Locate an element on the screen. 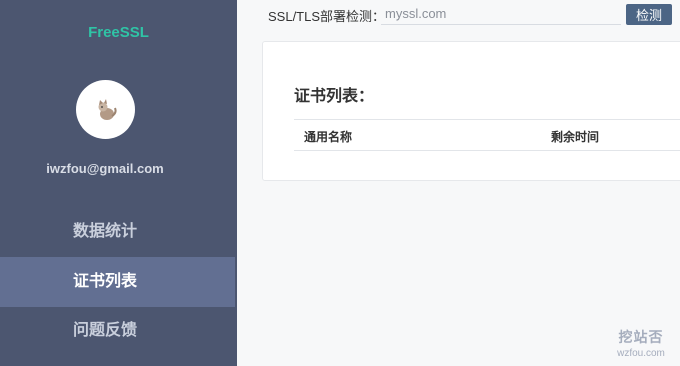 The image size is (680, 366). table-header: 通用名称 剩余时间 is located at coordinates (487, 135).